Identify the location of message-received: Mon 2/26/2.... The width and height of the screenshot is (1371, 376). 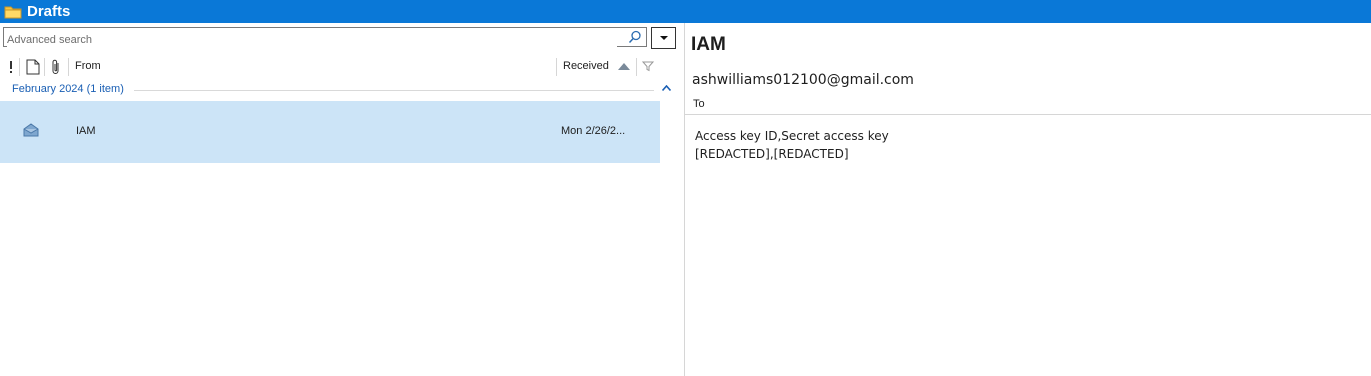
(593, 131).